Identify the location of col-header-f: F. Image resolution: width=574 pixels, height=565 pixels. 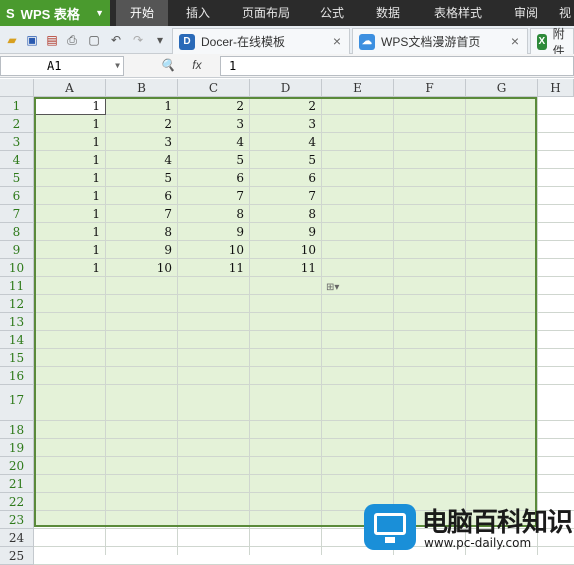
(430, 88).